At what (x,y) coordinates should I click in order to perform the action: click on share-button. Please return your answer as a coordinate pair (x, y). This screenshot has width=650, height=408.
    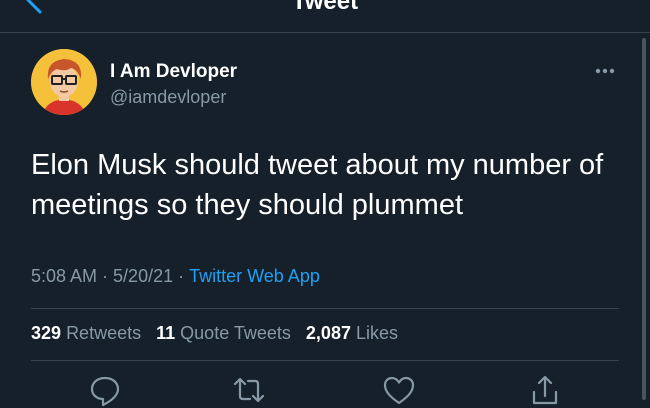
    Looking at the image, I should click on (545, 390).